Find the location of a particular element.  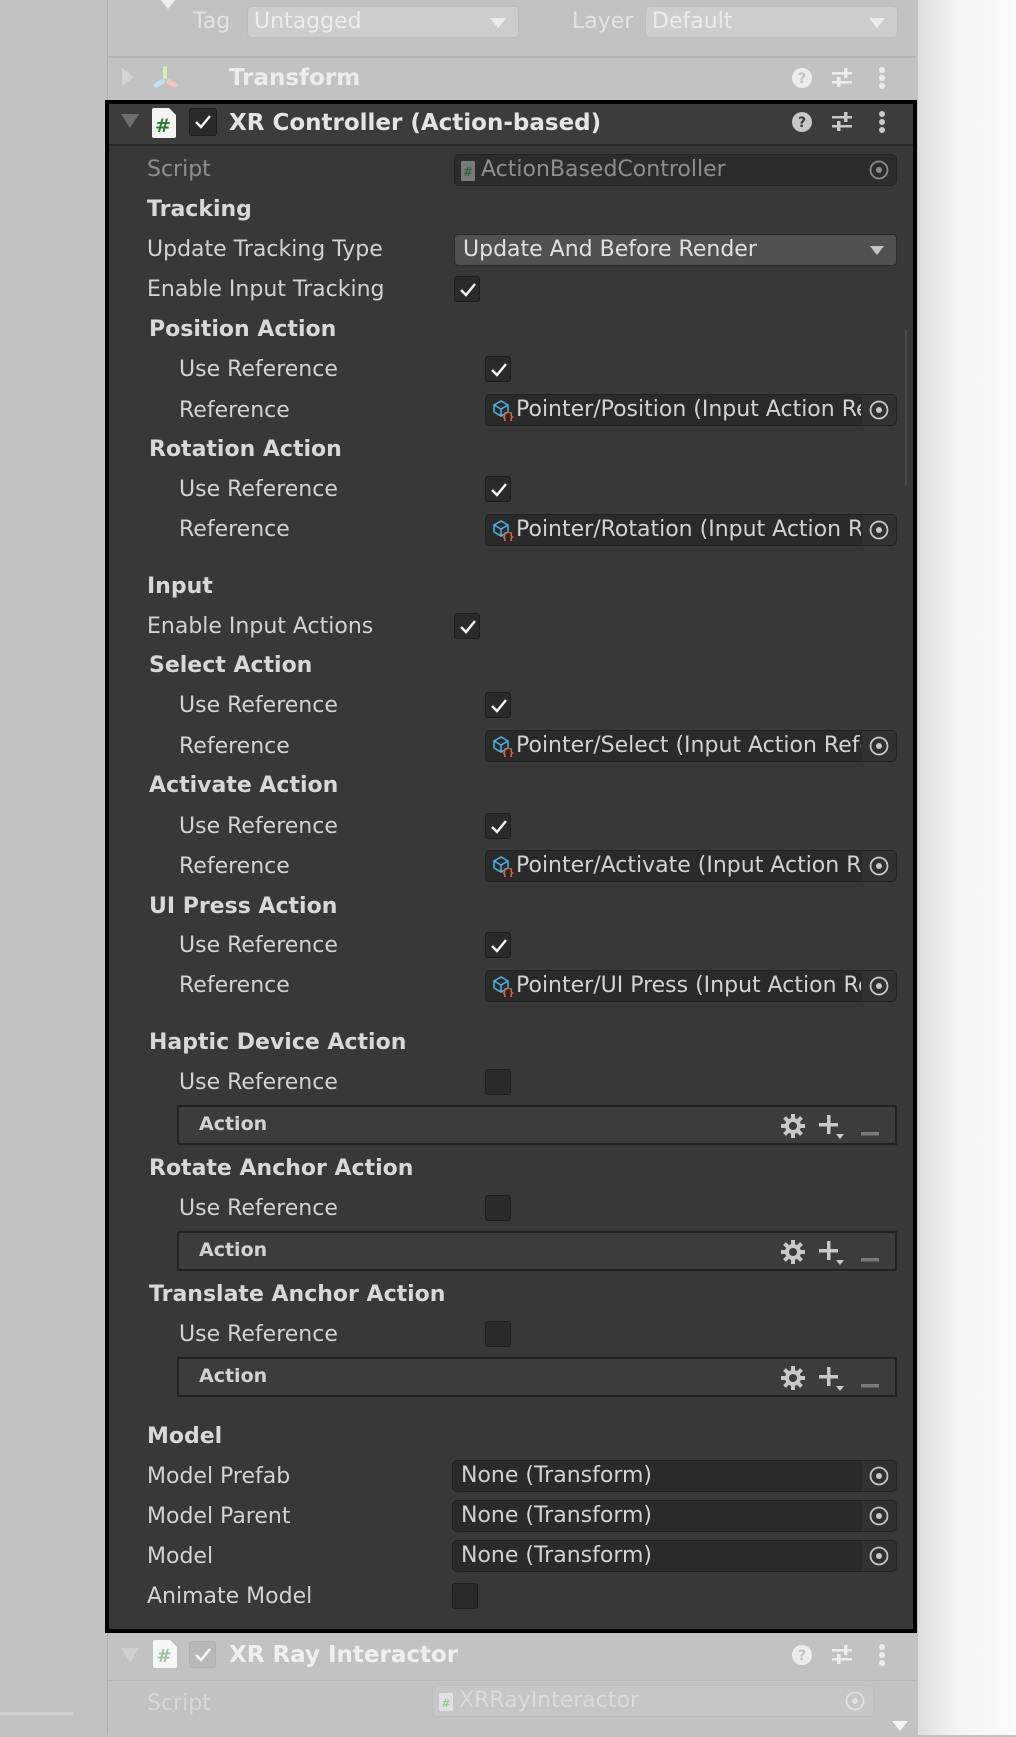

script-icon: # is located at coordinates (468, 173).